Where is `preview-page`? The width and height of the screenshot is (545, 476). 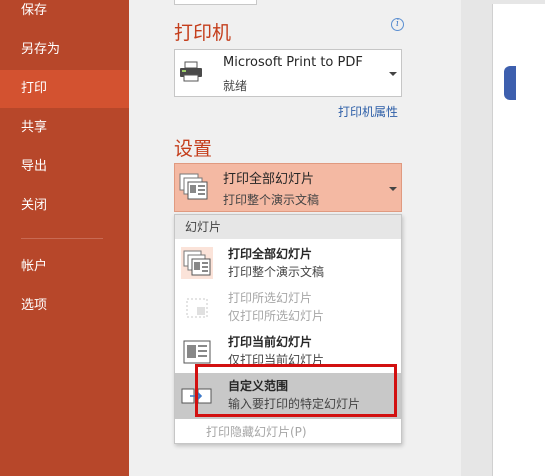
preview-page is located at coordinates (518, 240).